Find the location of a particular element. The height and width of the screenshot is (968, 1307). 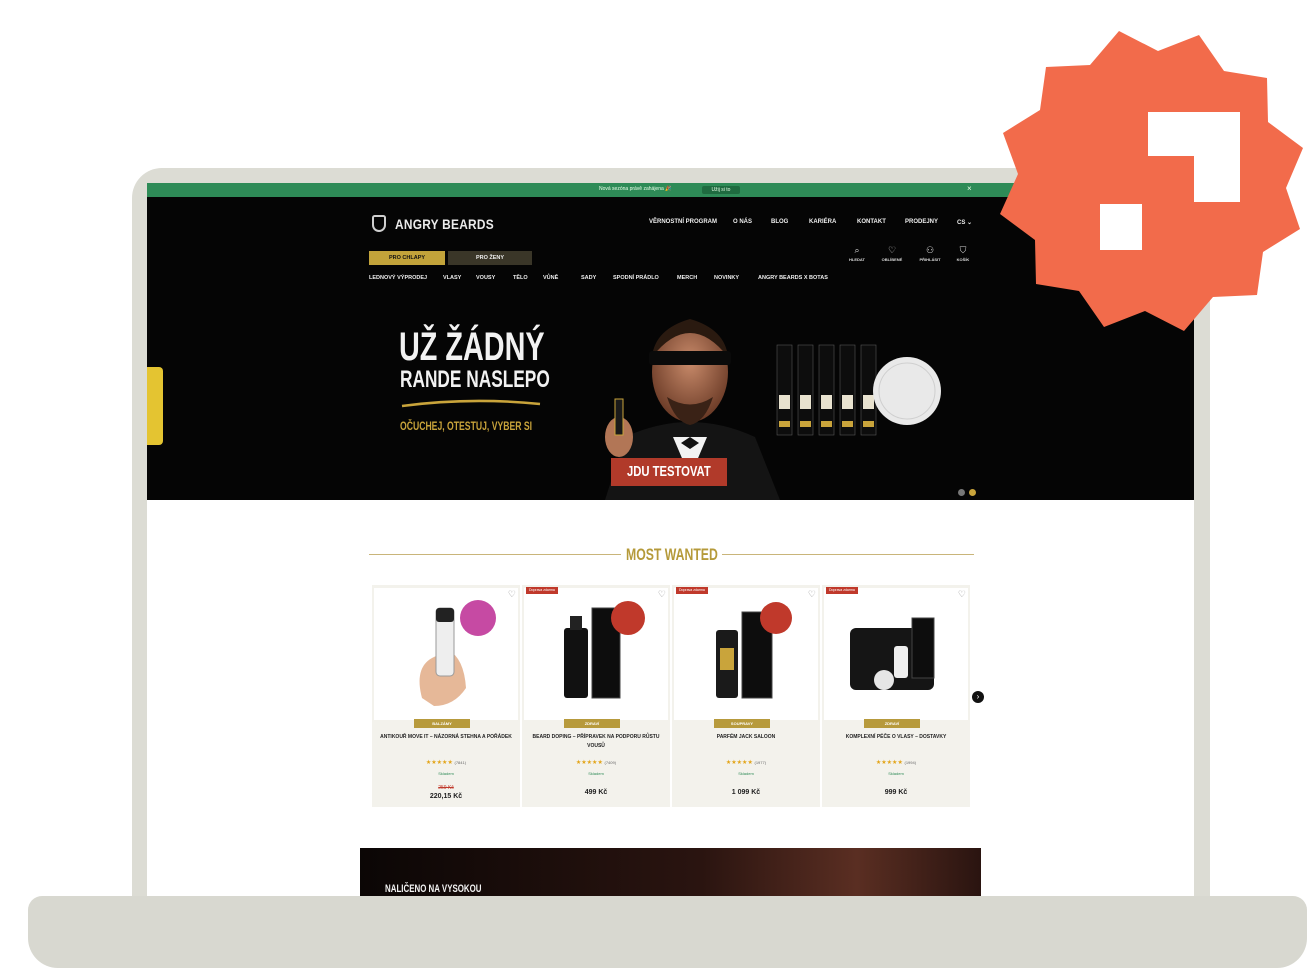

laptop-base is located at coordinates (667, 932).